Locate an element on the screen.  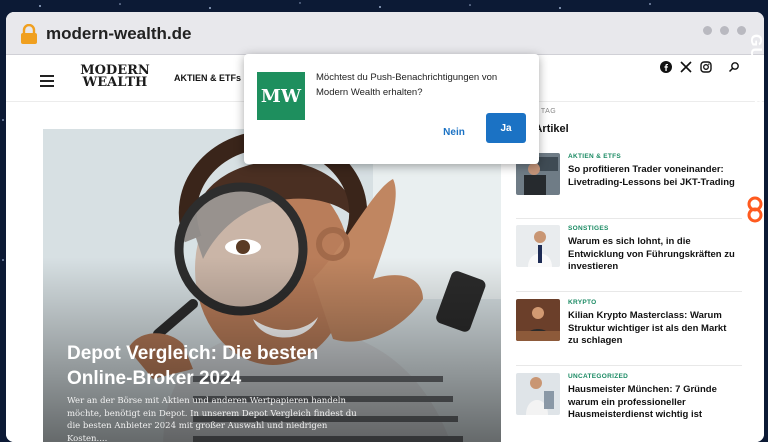
hamburger-icon is located at coordinates (47, 81).